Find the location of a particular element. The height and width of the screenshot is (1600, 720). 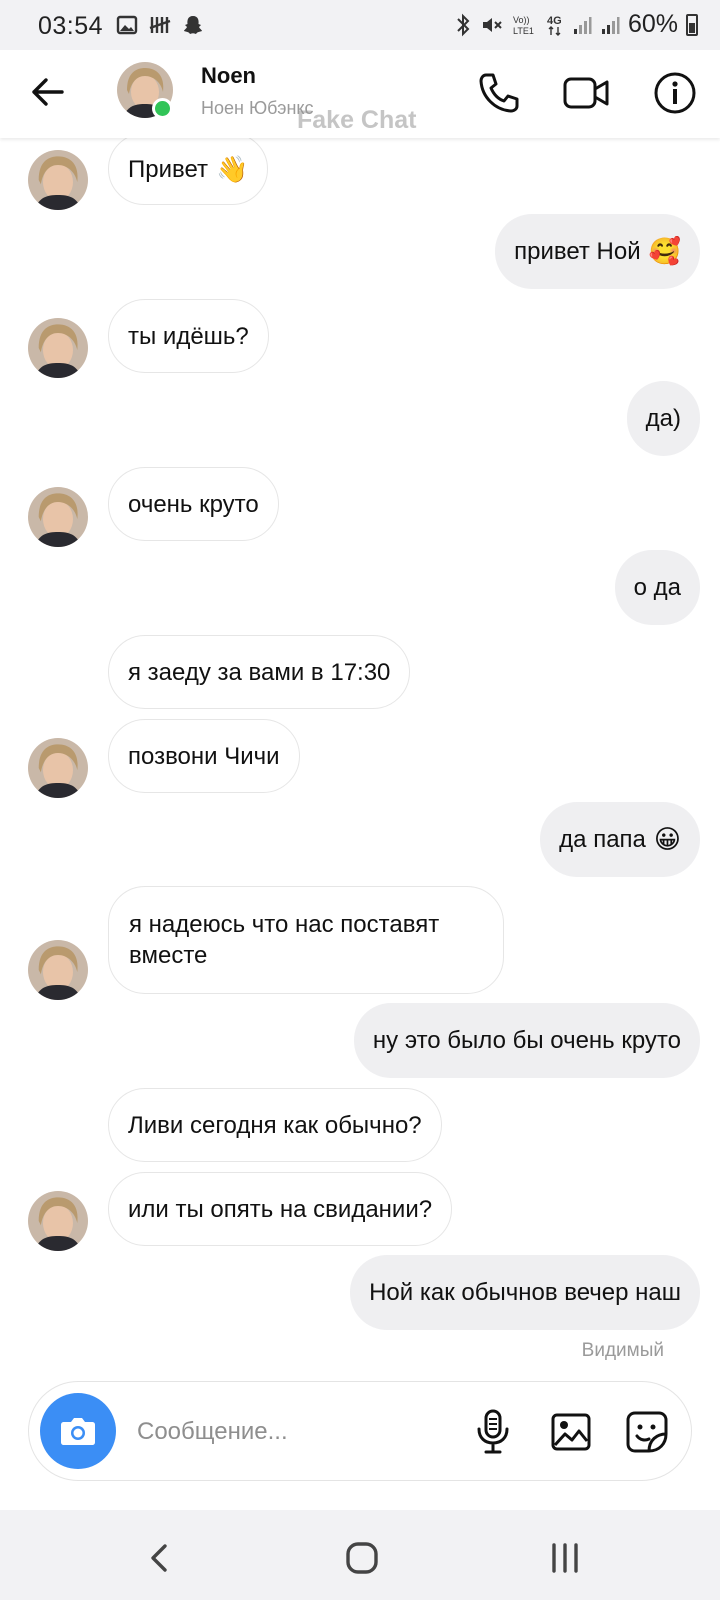

message-bubble-outgoing: привет Ной 🥰 is located at coordinates (597, 251).